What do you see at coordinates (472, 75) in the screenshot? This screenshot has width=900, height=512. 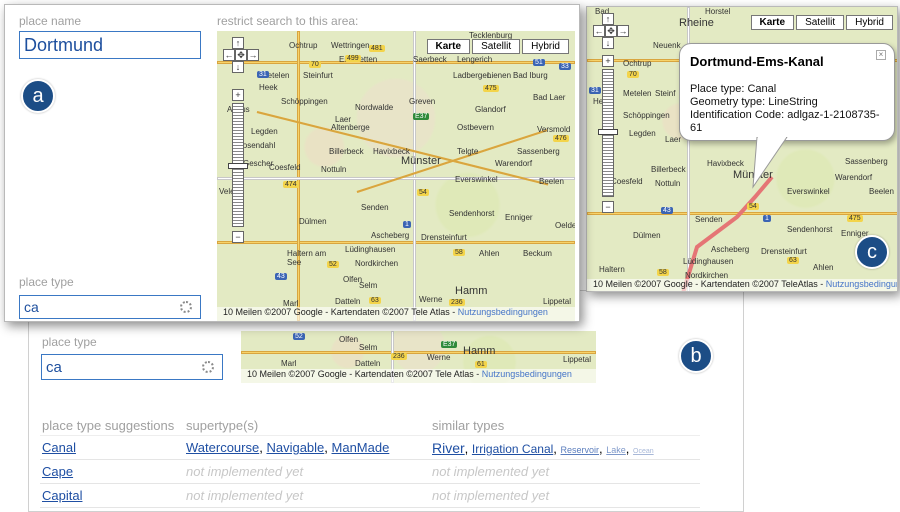 I see `town-label: Ladbergen` at bounding box center [472, 75].